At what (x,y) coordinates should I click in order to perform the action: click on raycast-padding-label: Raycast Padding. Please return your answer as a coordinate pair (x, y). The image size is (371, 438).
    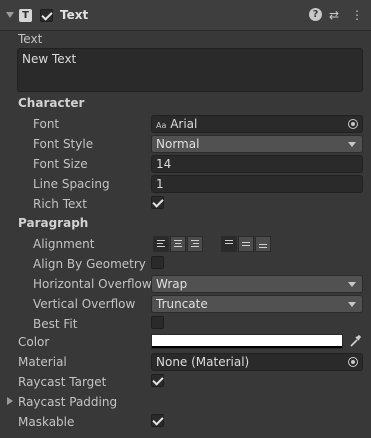
    Looking at the image, I should click on (67, 402).